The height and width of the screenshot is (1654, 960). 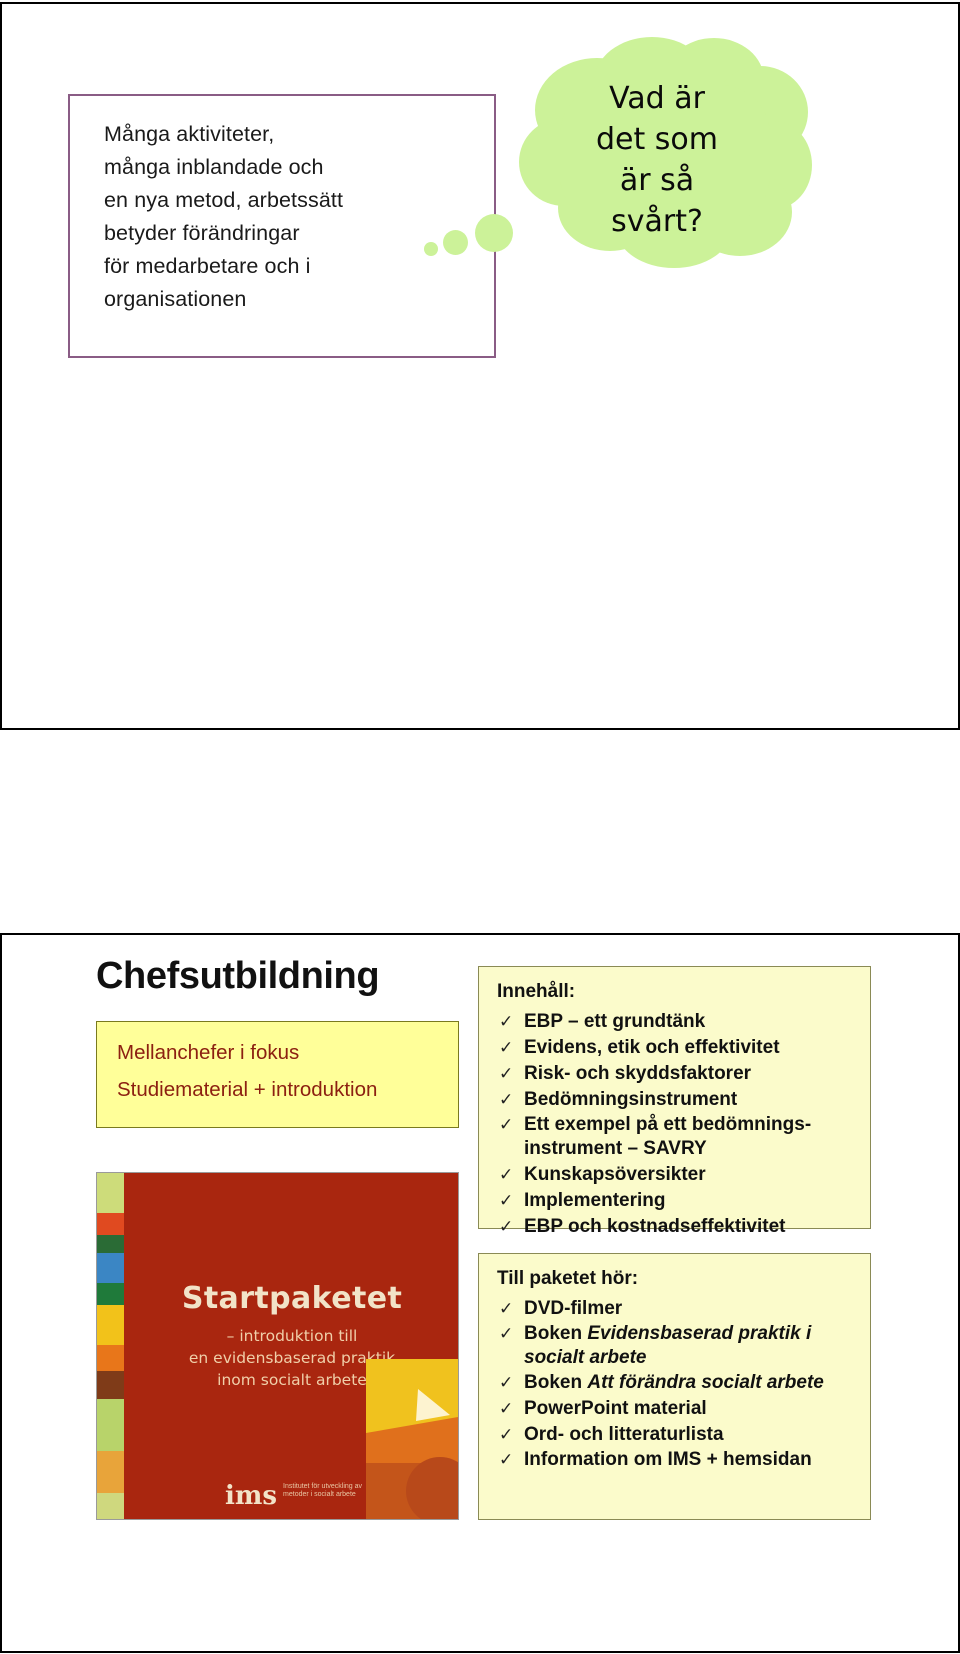 I want to click on list-item-label: PowerPoint material, so click(x=615, y=1408).